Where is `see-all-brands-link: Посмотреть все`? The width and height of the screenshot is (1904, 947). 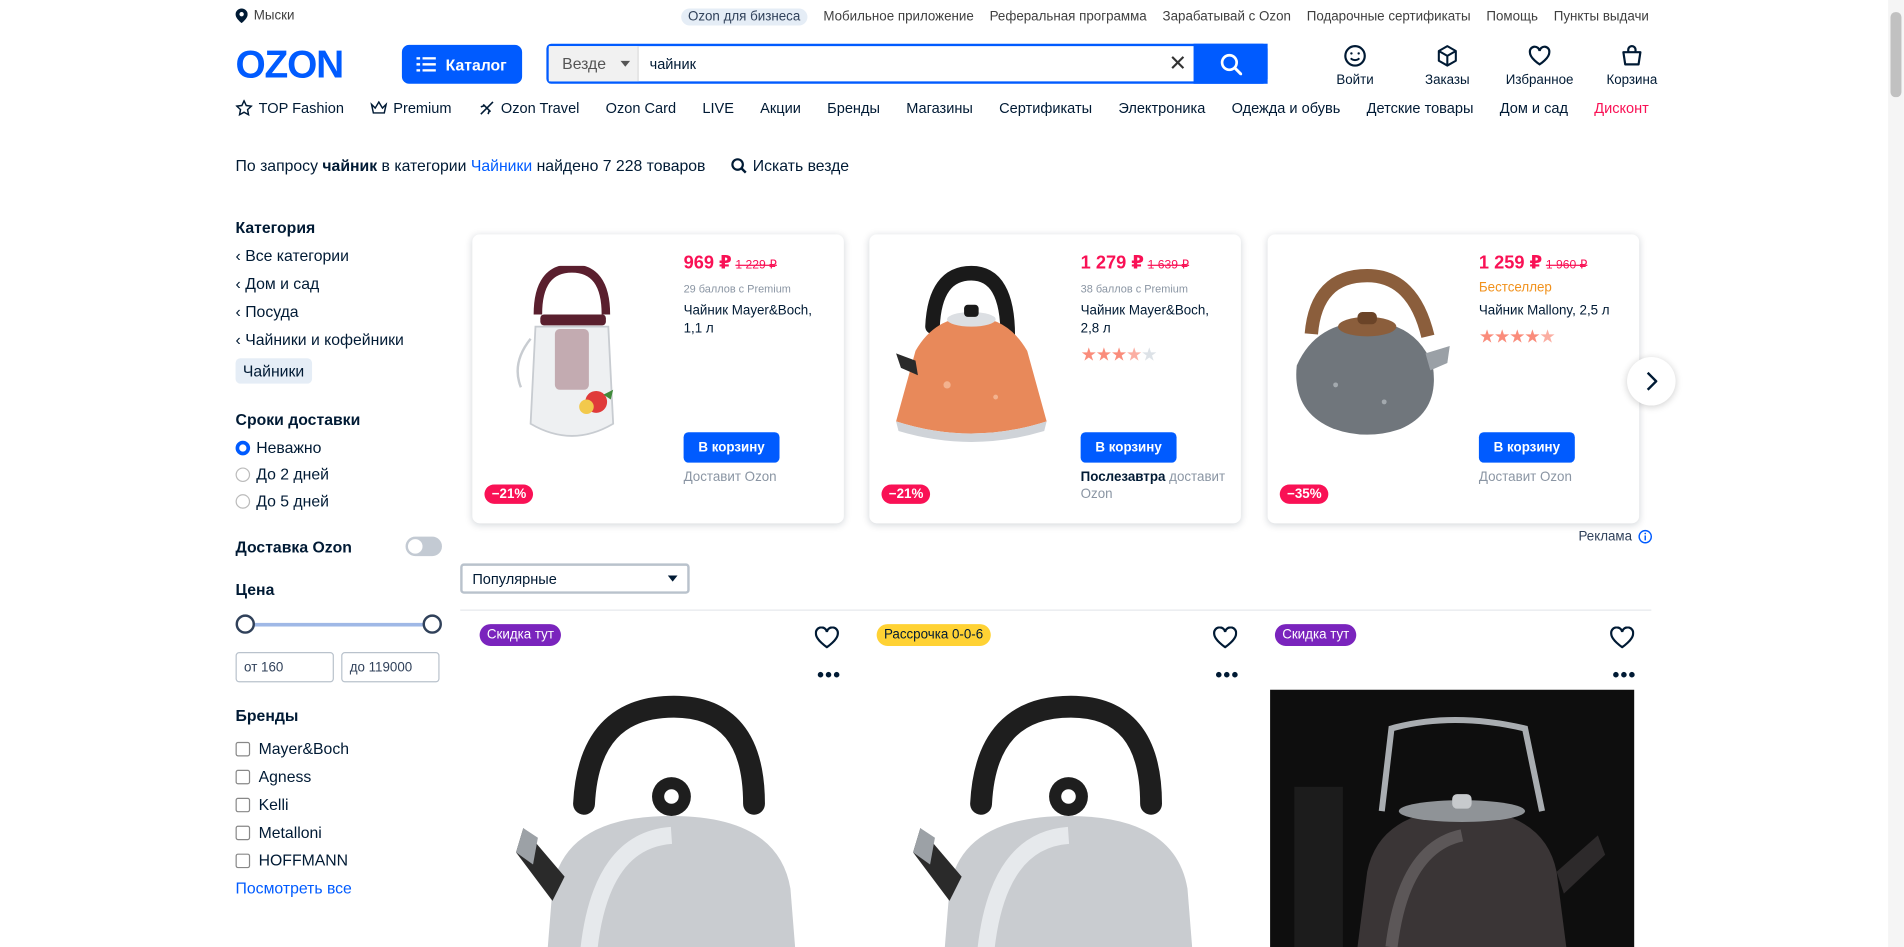
see-all-brands-link: Посмотреть все is located at coordinates (339, 888).